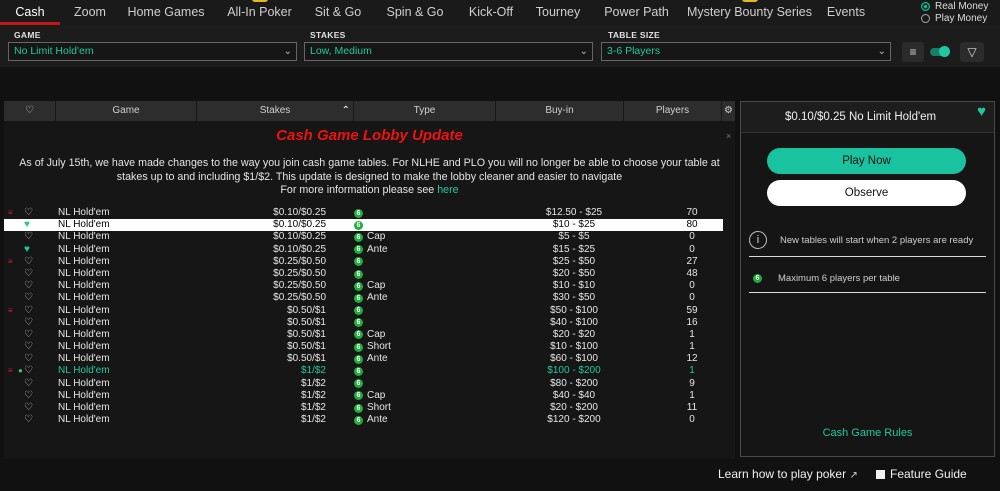 The width and height of the screenshot is (1000, 491). I want to click on tab-home-games: Home Games, so click(166, 12).